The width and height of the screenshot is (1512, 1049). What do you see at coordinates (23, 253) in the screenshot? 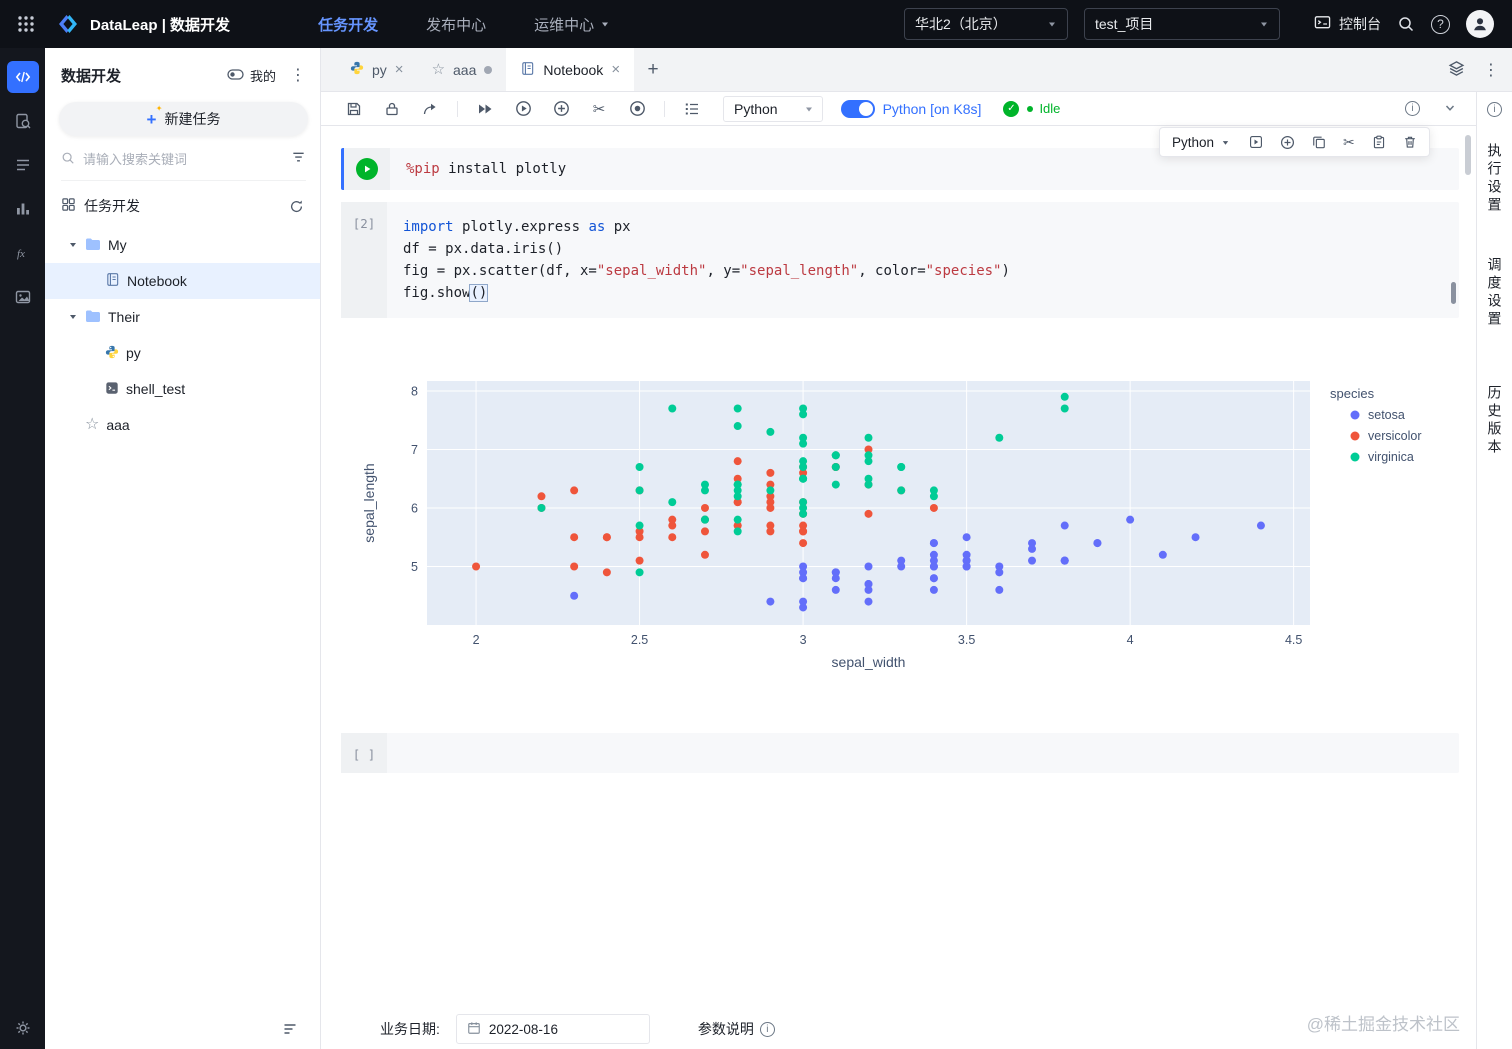
I see `function-fx-icon: fx` at bounding box center [23, 253].